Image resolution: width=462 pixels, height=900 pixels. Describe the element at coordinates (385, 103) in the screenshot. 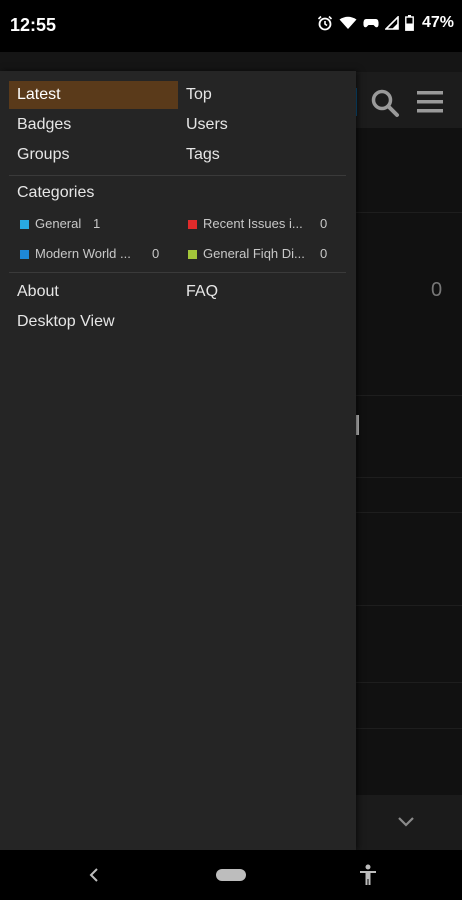

I see `search-icon` at that location.